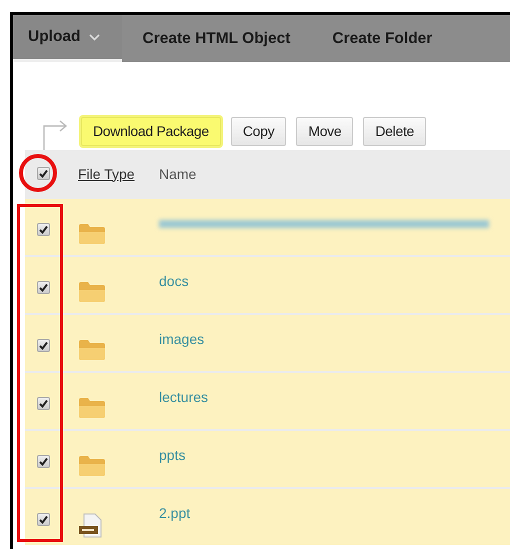 This screenshot has height=549, width=510. What do you see at coordinates (172, 455) in the screenshot?
I see `file-name-link: ppts` at bounding box center [172, 455].